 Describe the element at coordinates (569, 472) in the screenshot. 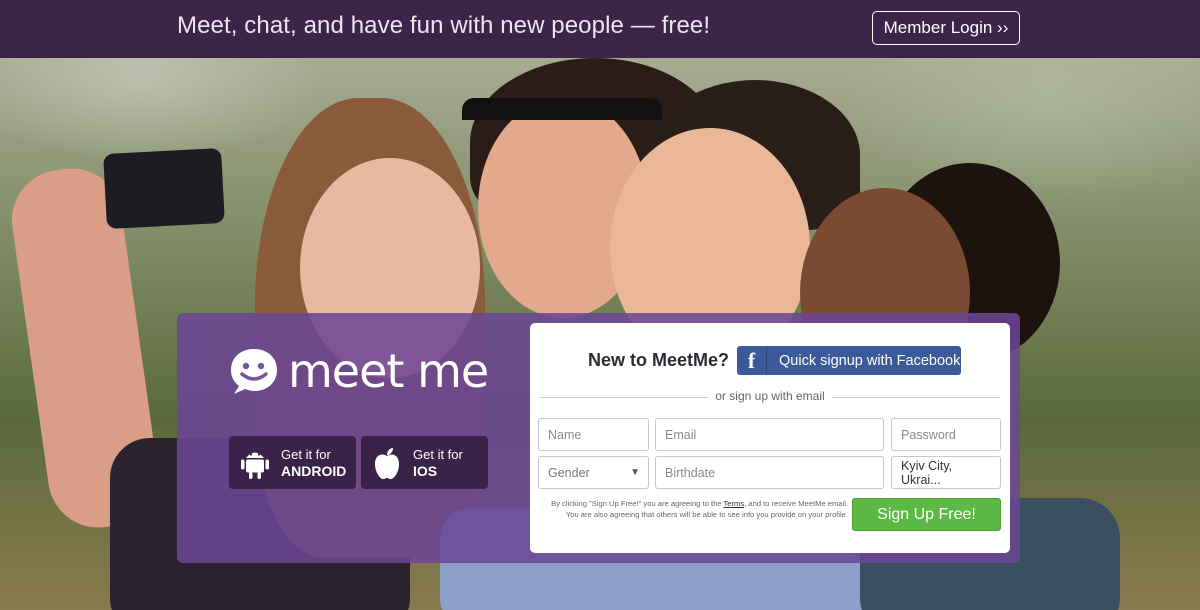

I see `gender-value: Gender` at that location.